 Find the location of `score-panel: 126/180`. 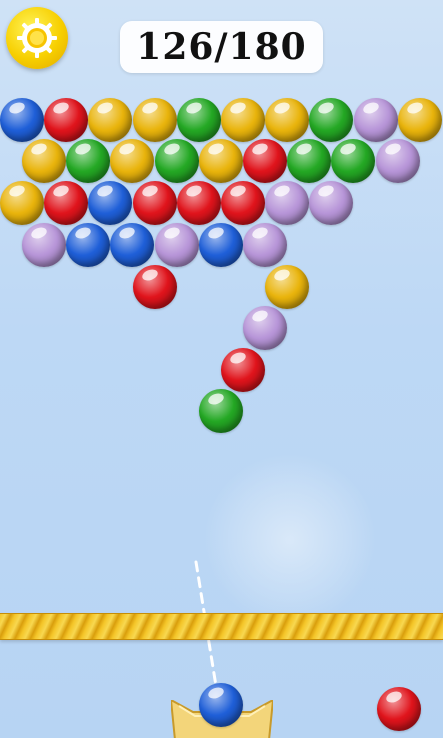

score-panel: 126/180 is located at coordinates (221, 47).